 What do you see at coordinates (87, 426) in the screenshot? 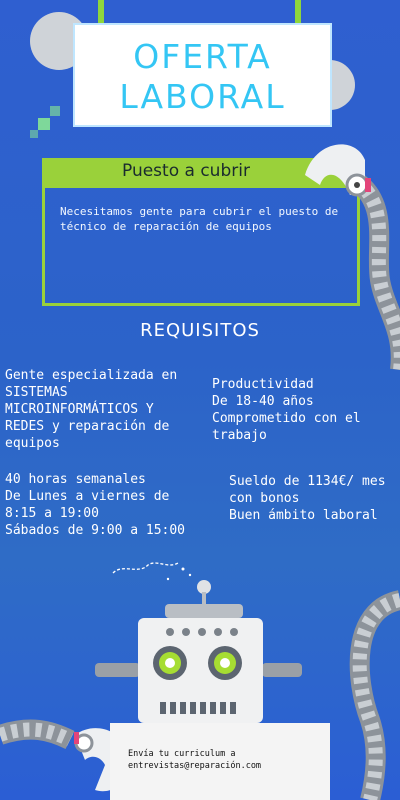
I see `req-line: REDES y reparación de` at bounding box center [87, 426].